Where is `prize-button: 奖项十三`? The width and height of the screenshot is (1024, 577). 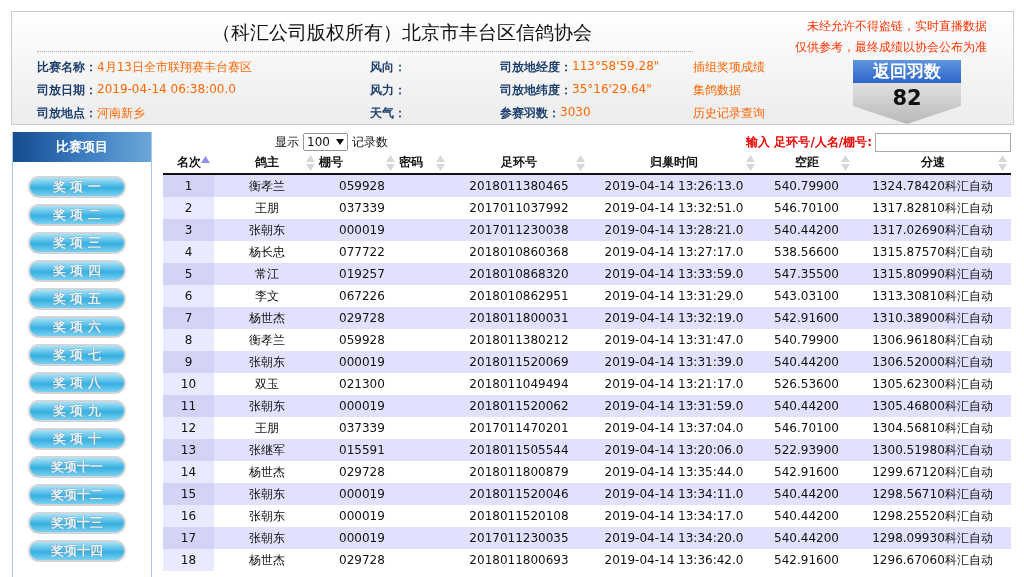
prize-button: 奖项十三 is located at coordinates (77, 523).